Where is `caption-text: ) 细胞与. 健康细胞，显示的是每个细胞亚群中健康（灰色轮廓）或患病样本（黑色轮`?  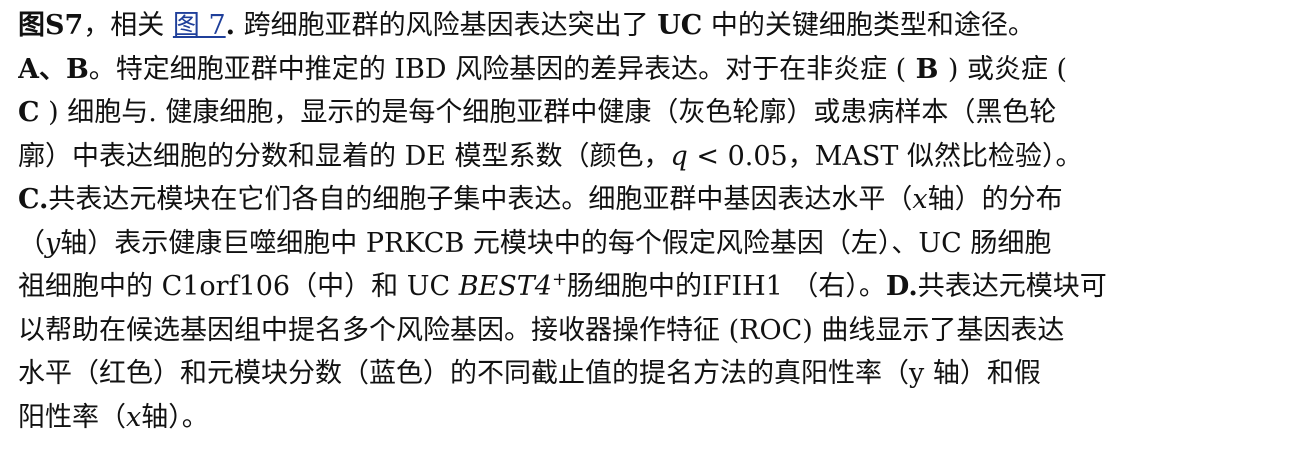
caption-text: ) 细胞与. 健康细胞，显示的是每个细胞亚群中健康（灰色轮廓）或患病样本（黑色轮 is located at coordinates (548, 112).